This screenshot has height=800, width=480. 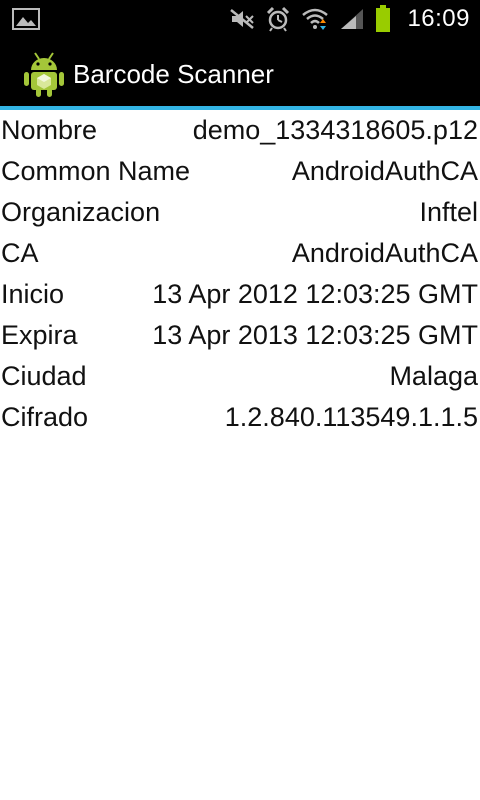 I want to click on action-bar: Barcode Scanner, so click(x=240, y=72).